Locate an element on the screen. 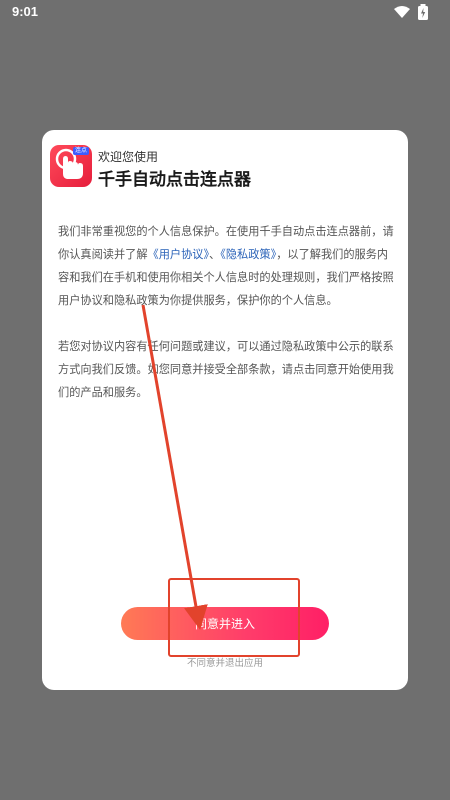  battery-icon is located at coordinates (423, 12).